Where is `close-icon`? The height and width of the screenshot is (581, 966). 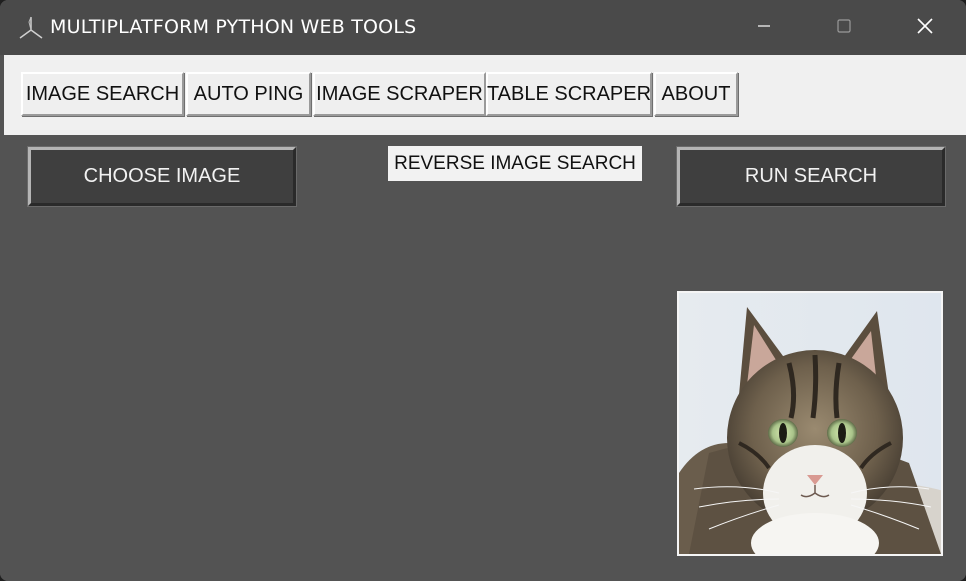
close-icon is located at coordinates (925, 28).